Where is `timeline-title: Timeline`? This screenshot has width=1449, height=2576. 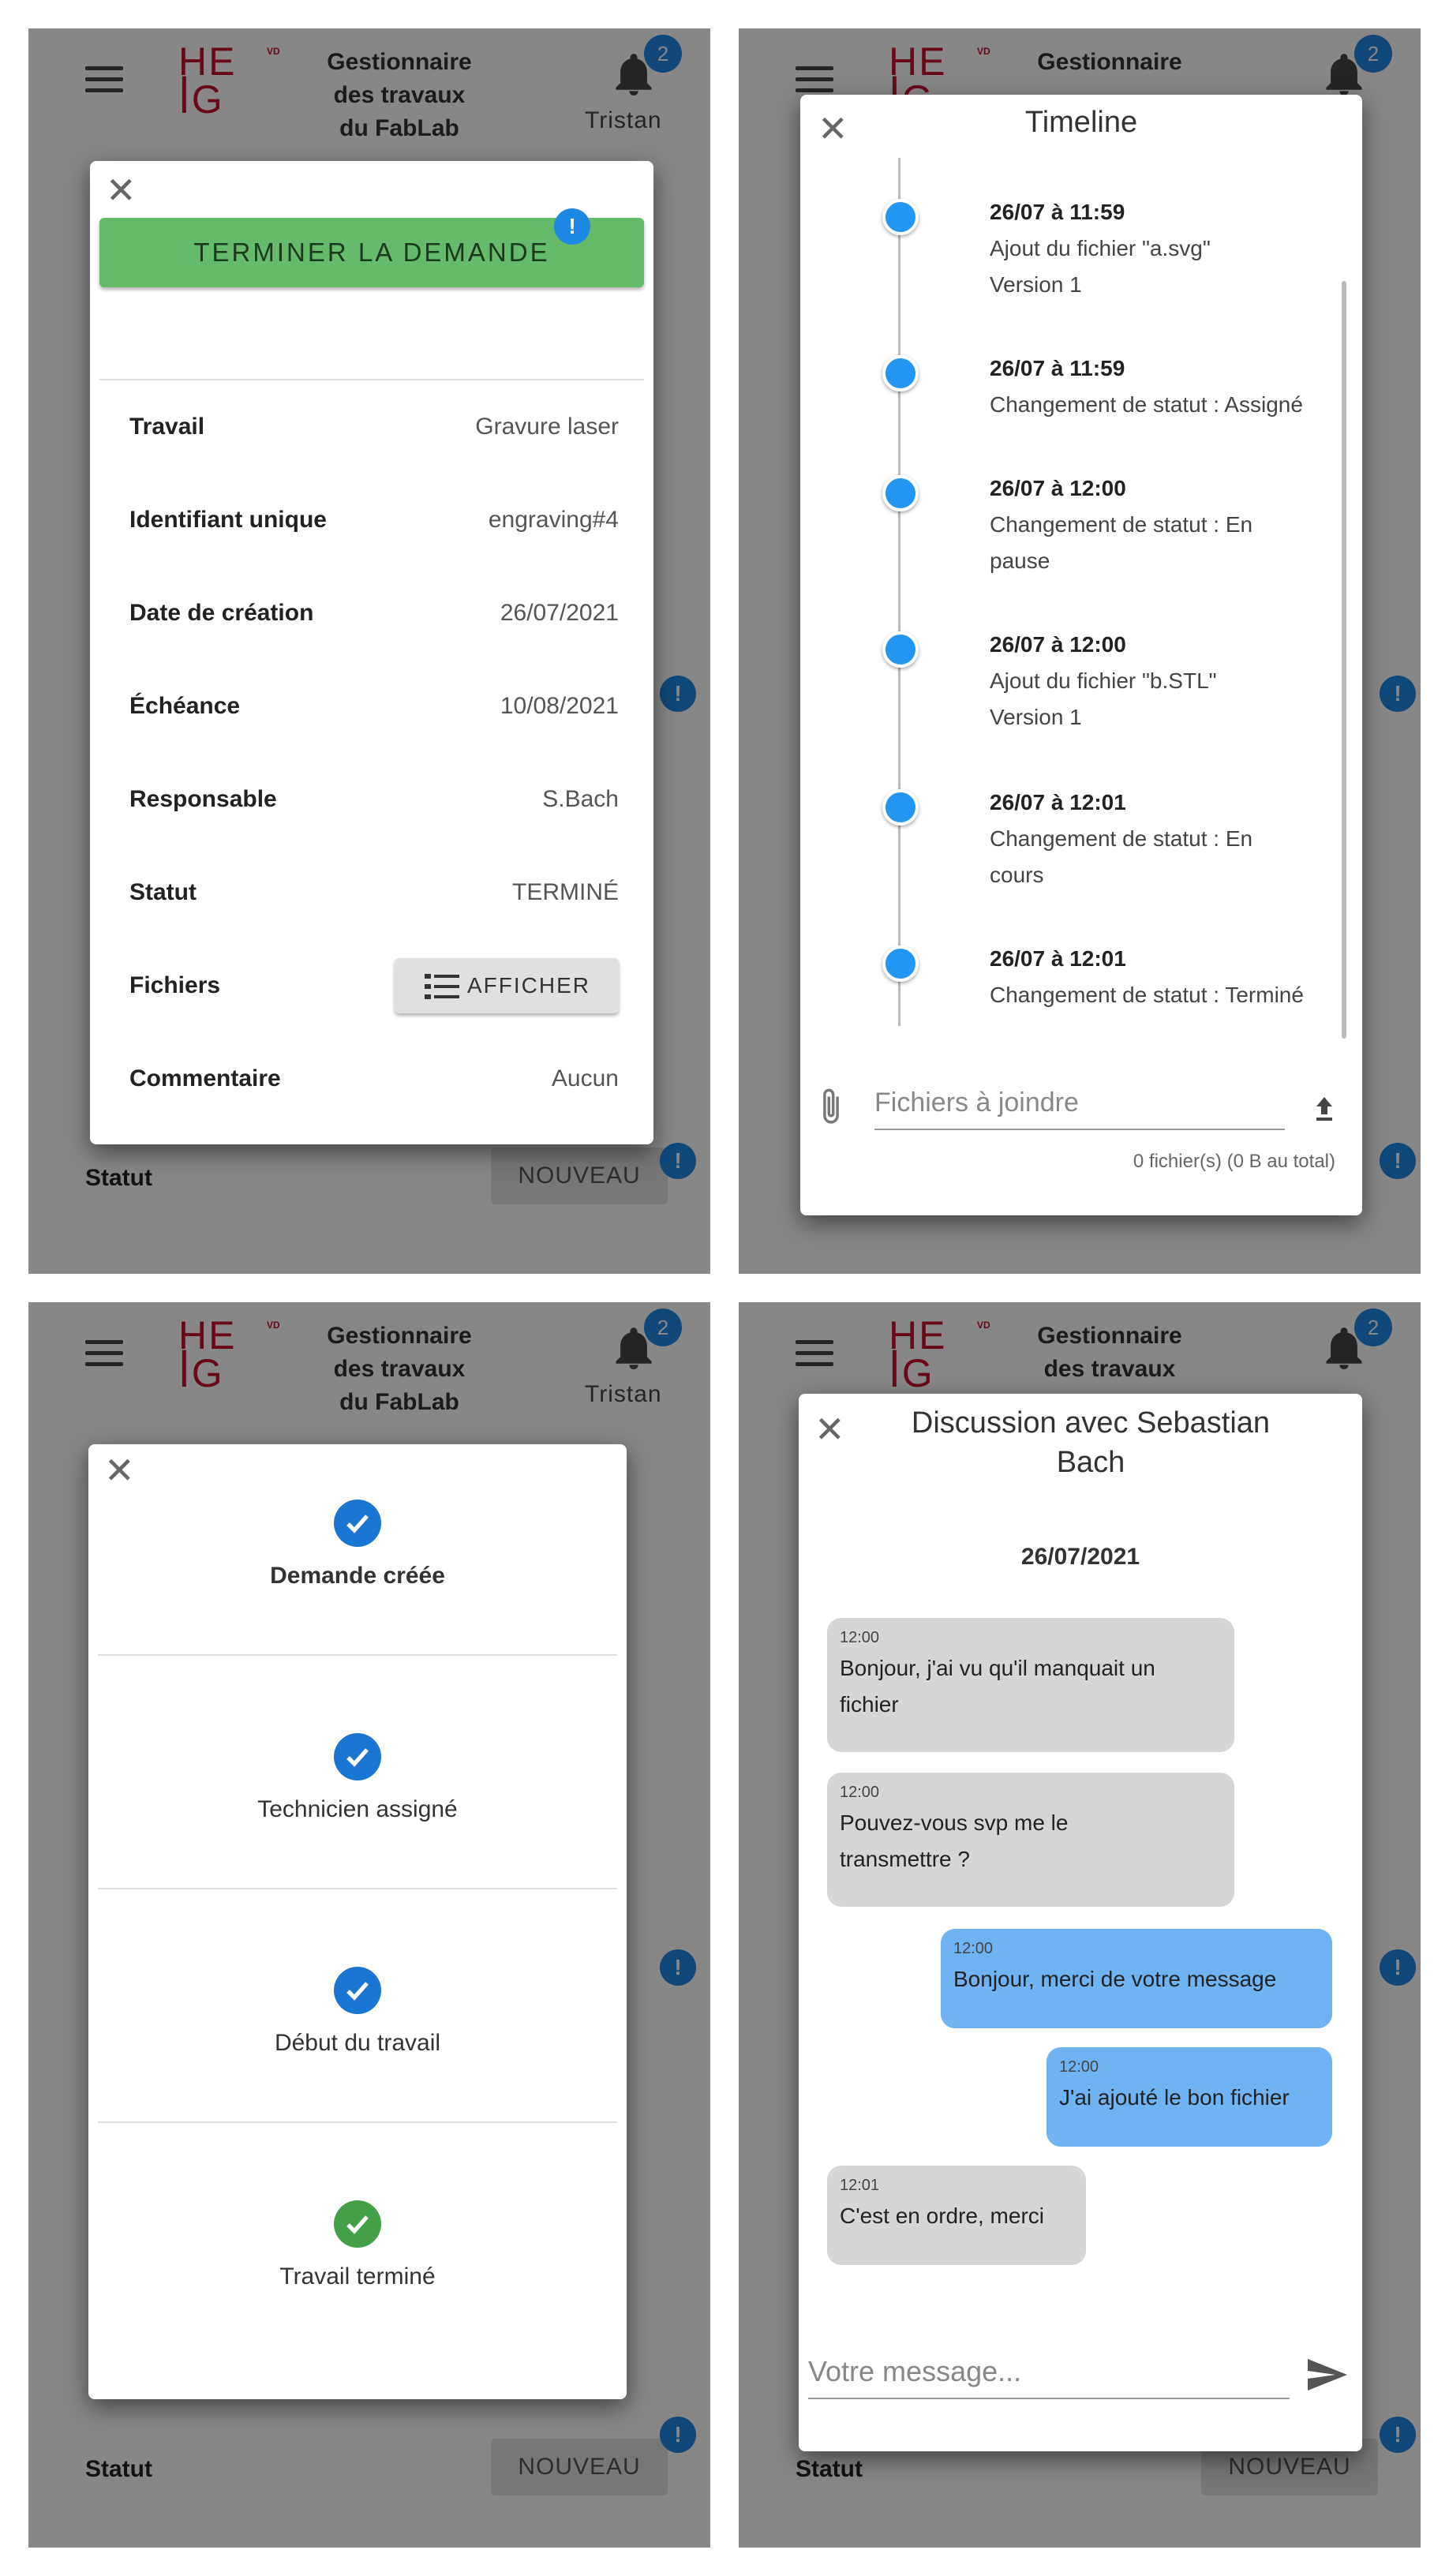
timeline-title: Timeline is located at coordinates (1081, 122).